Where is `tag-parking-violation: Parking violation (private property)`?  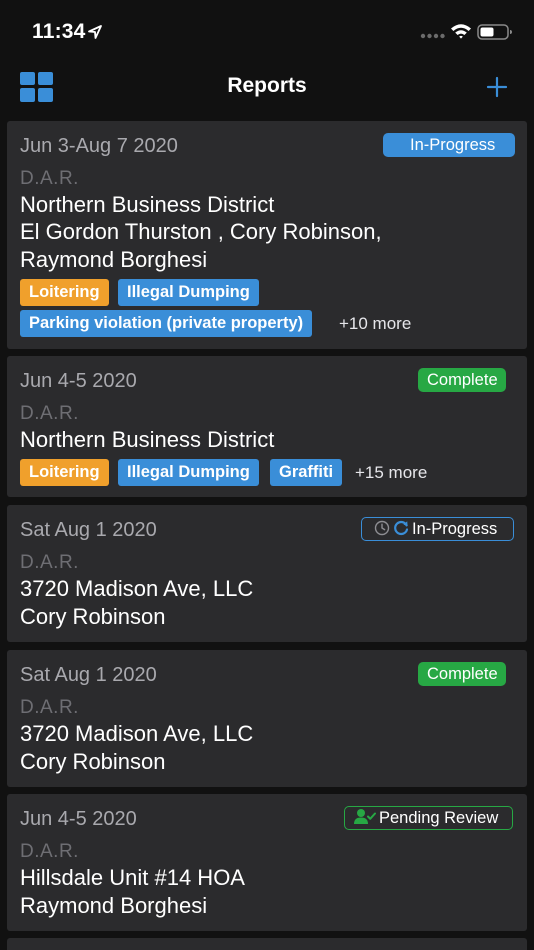 tag-parking-violation: Parking violation (private property) is located at coordinates (166, 323).